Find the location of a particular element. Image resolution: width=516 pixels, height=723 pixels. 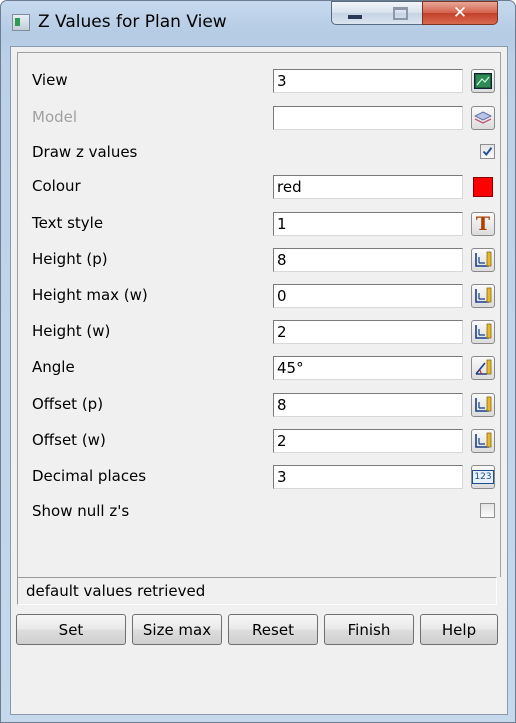

text-style-icon: T is located at coordinates (483, 223).